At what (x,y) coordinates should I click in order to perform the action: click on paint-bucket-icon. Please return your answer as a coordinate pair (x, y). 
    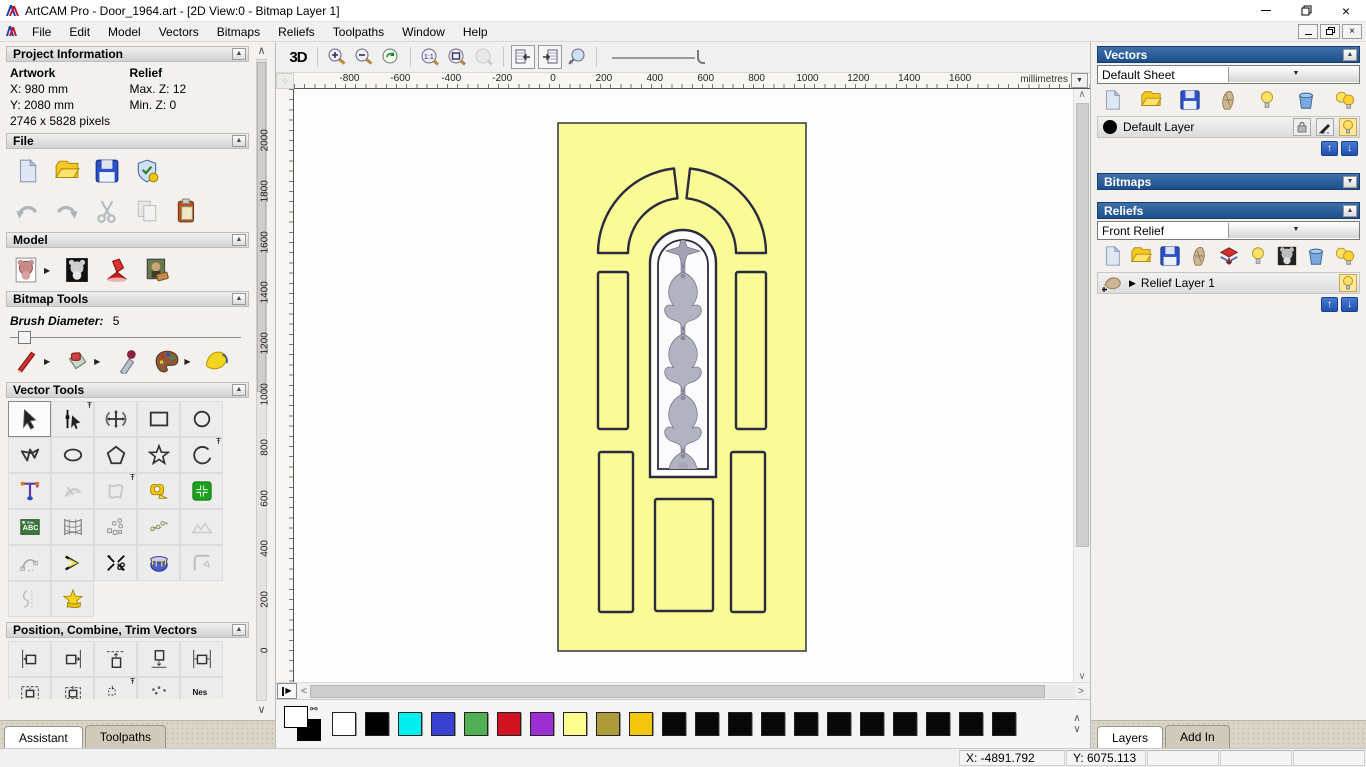
    Looking at the image, I should click on (77, 361).